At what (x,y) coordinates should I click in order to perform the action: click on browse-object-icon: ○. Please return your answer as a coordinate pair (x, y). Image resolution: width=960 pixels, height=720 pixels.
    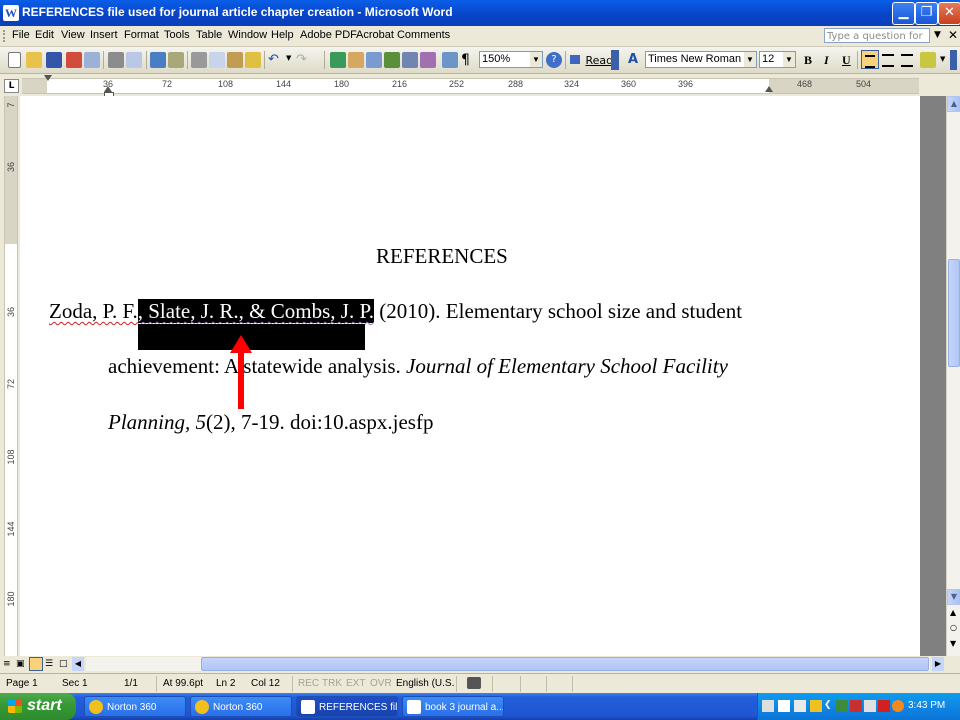
    Looking at the image, I should click on (953, 627).